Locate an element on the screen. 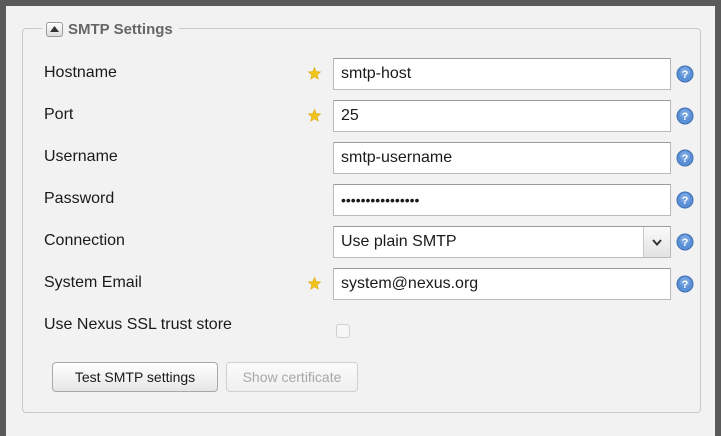 The image size is (721, 436). show-certificate-button: Show certificate is located at coordinates (292, 377).